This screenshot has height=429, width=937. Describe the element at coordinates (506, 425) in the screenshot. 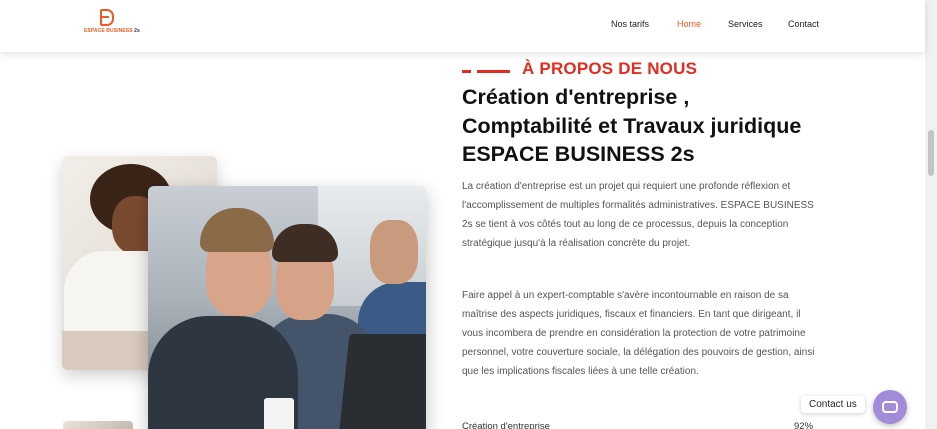

I see `skill-label: Création d'entreprise` at that location.